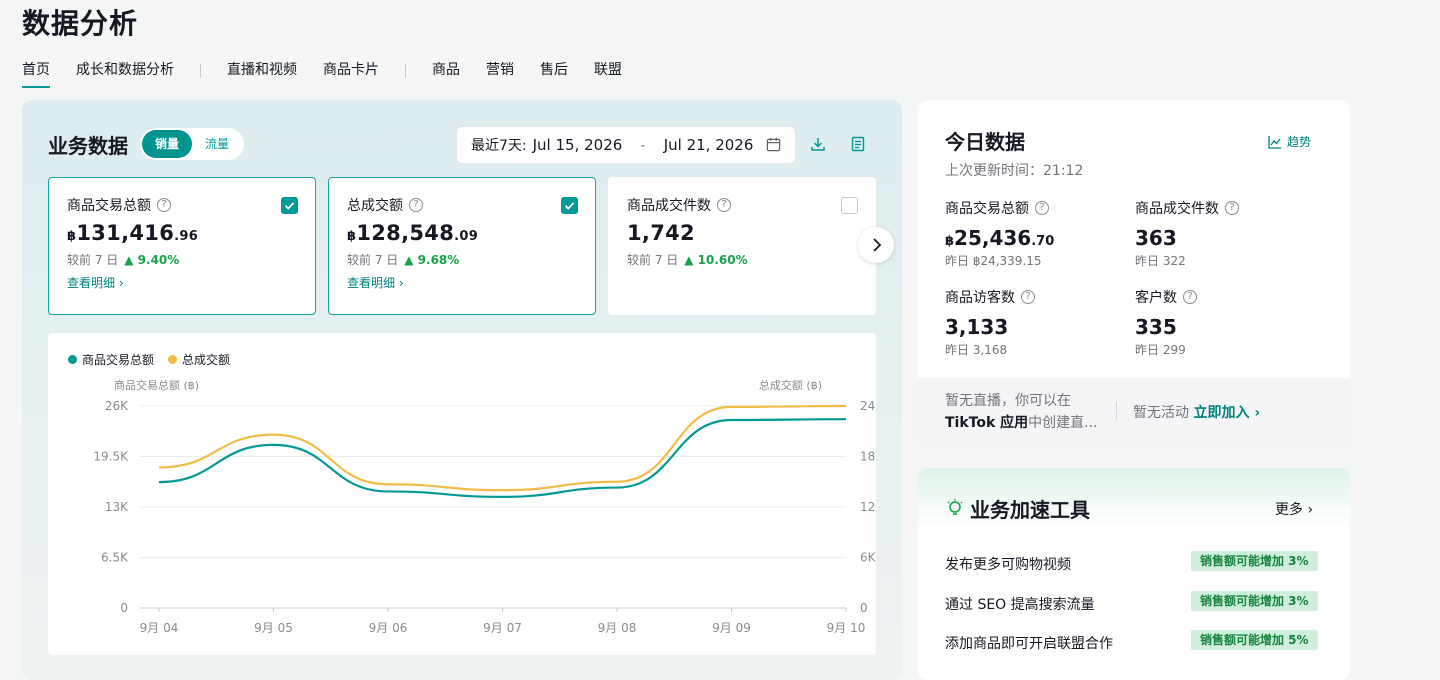 The width and height of the screenshot is (1440, 680). I want to click on x-tick-label: 9月 08, so click(617, 628).